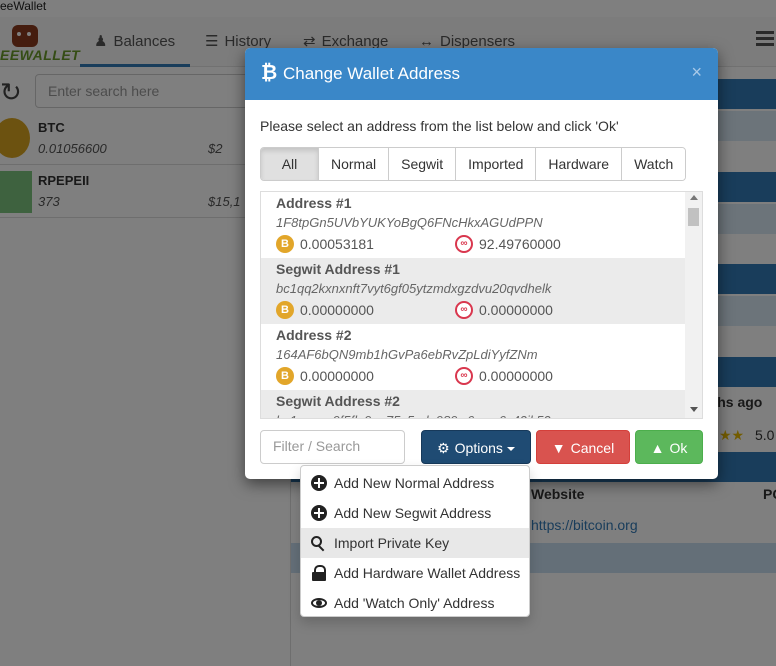 The height and width of the screenshot is (666, 776). What do you see at coordinates (319, 543) in the screenshot?
I see `key-icon` at bounding box center [319, 543].